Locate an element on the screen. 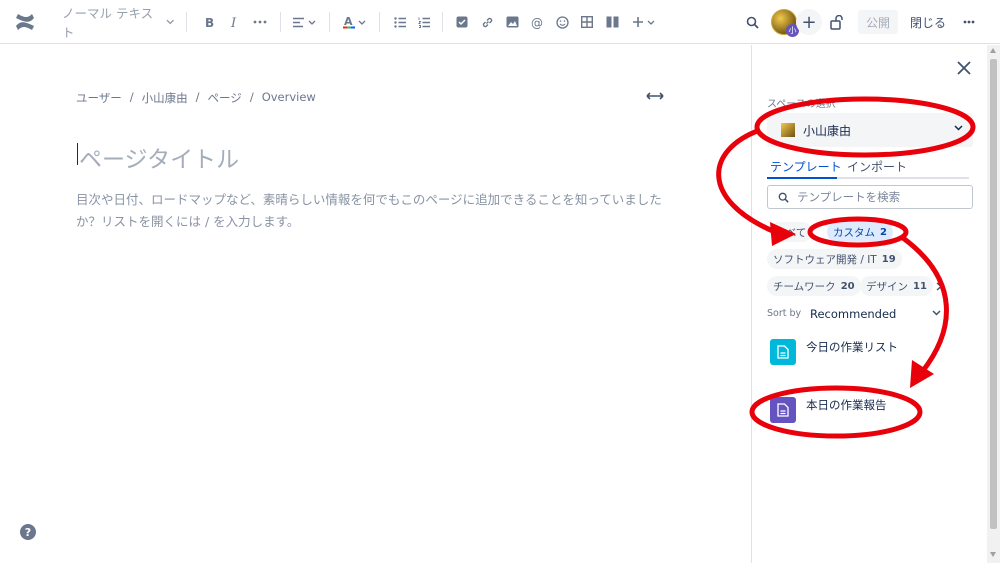 The width and height of the screenshot is (1000, 563). category-chip-software: ソフトウェア開発 / IT 19 is located at coordinates (834, 259).